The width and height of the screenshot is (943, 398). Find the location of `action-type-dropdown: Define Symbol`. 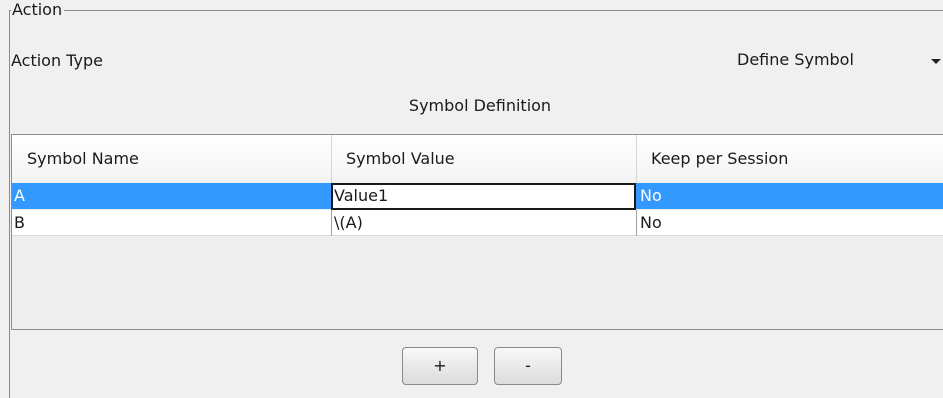

action-type-dropdown: Define Symbol is located at coordinates (836, 61).